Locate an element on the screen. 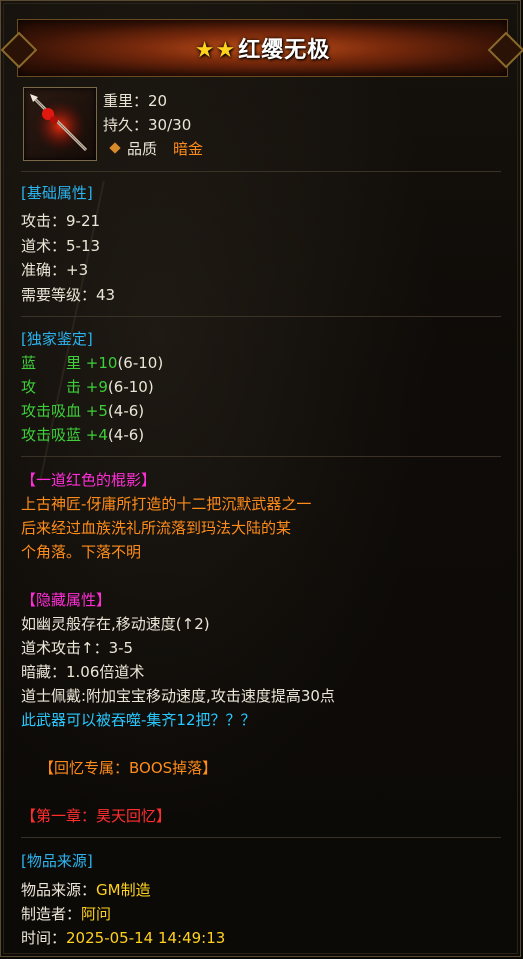 Image resolution: width=523 pixels, height=959 pixels. hidden-attribute-line: 道士佩戴:附加宝宝移动速度,攻击速度提高30点 is located at coordinates (178, 696).